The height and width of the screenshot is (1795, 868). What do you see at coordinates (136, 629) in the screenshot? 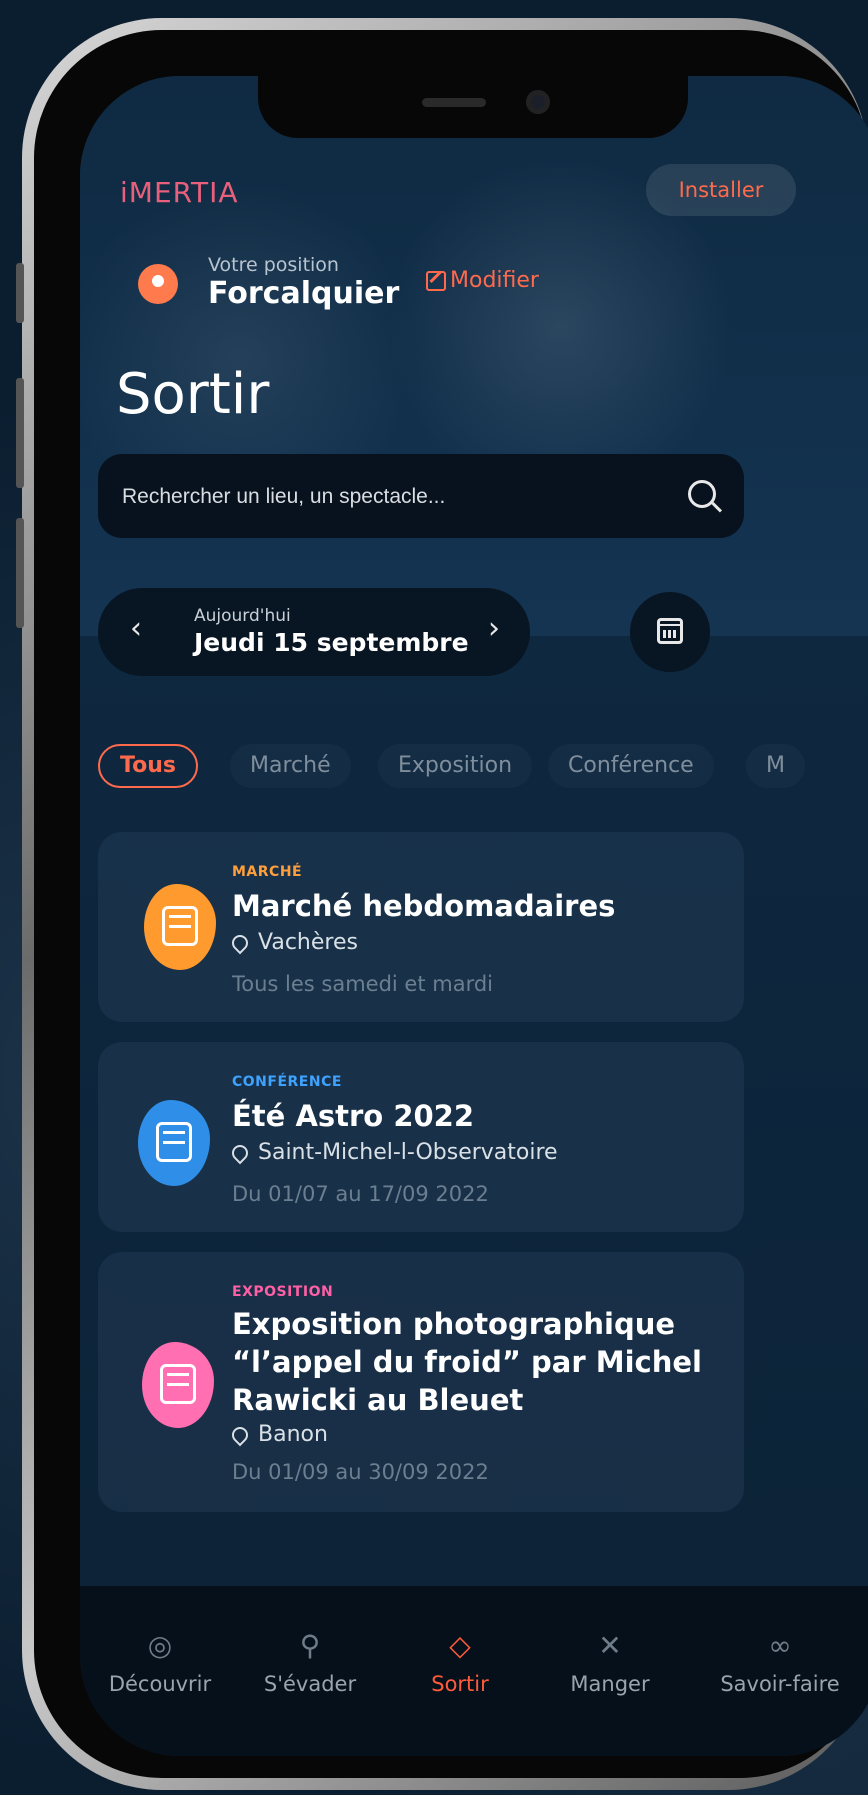
I see `previous-day-chevron-icon: ‹` at bounding box center [136, 629].